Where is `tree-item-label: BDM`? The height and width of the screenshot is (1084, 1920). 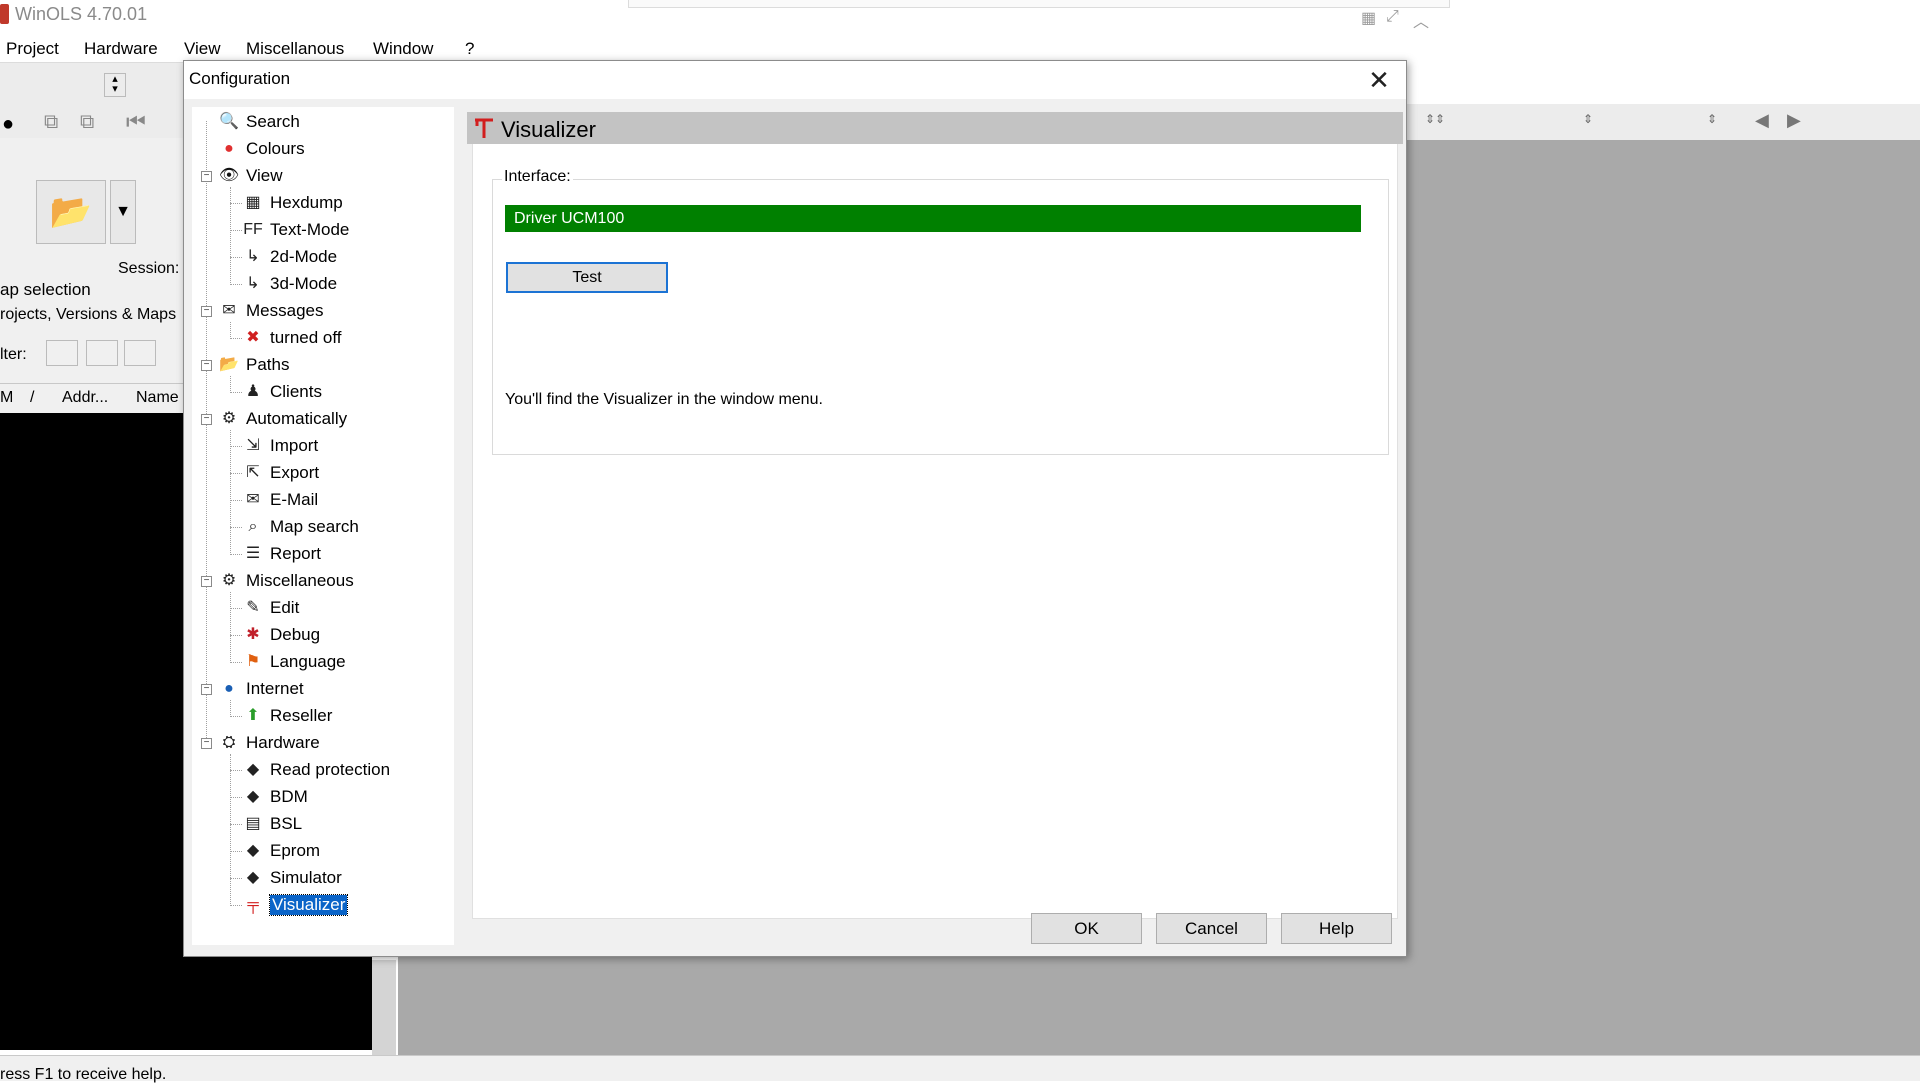 tree-item-label: BDM is located at coordinates (289, 796).